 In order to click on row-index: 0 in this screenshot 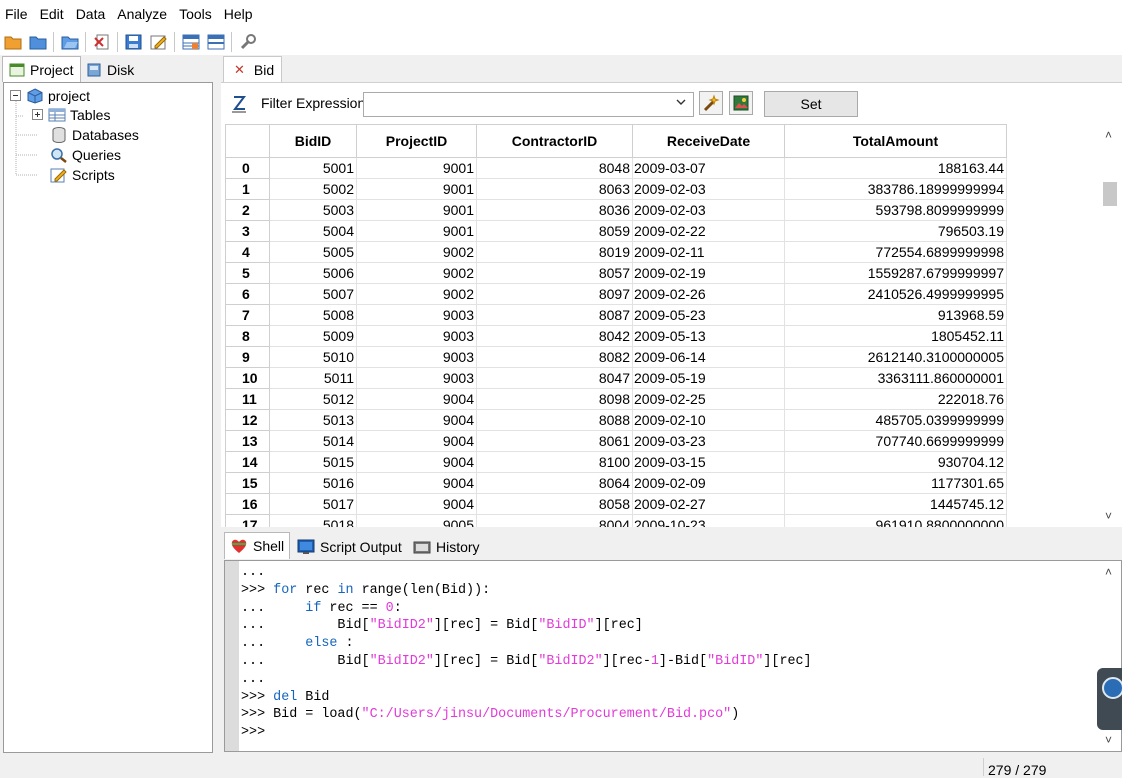, I will do `click(247, 168)`.